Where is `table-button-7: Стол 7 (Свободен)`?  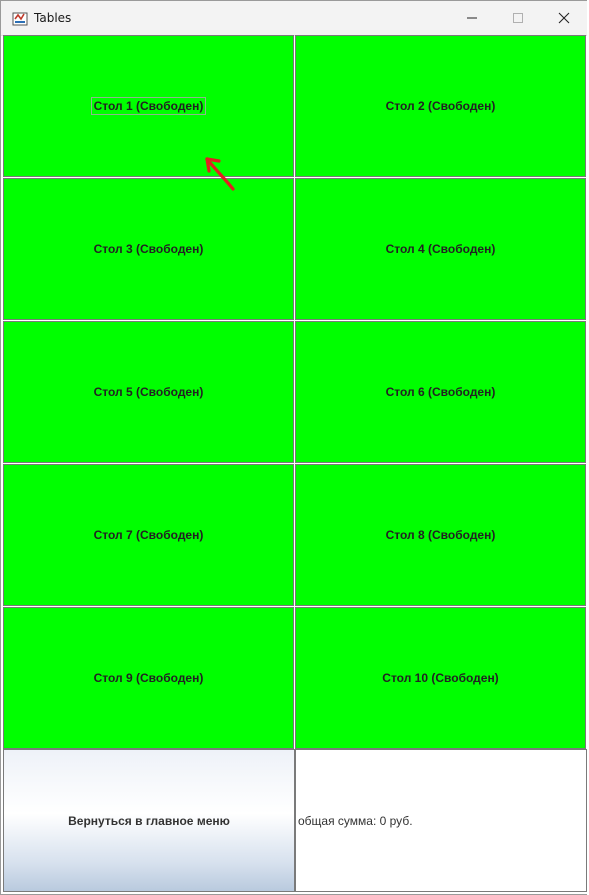 table-button-7: Стол 7 (Свободен) is located at coordinates (148, 535).